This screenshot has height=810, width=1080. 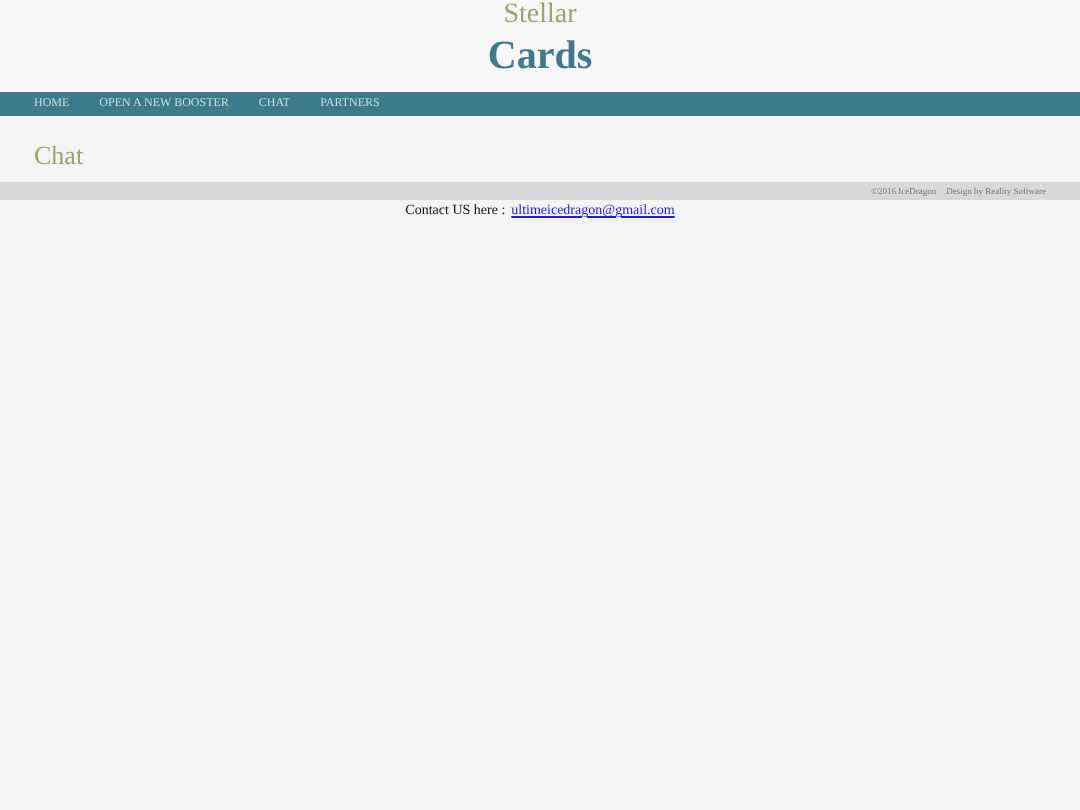 What do you see at coordinates (59, 156) in the screenshot?
I see `page-heading: Chat` at bounding box center [59, 156].